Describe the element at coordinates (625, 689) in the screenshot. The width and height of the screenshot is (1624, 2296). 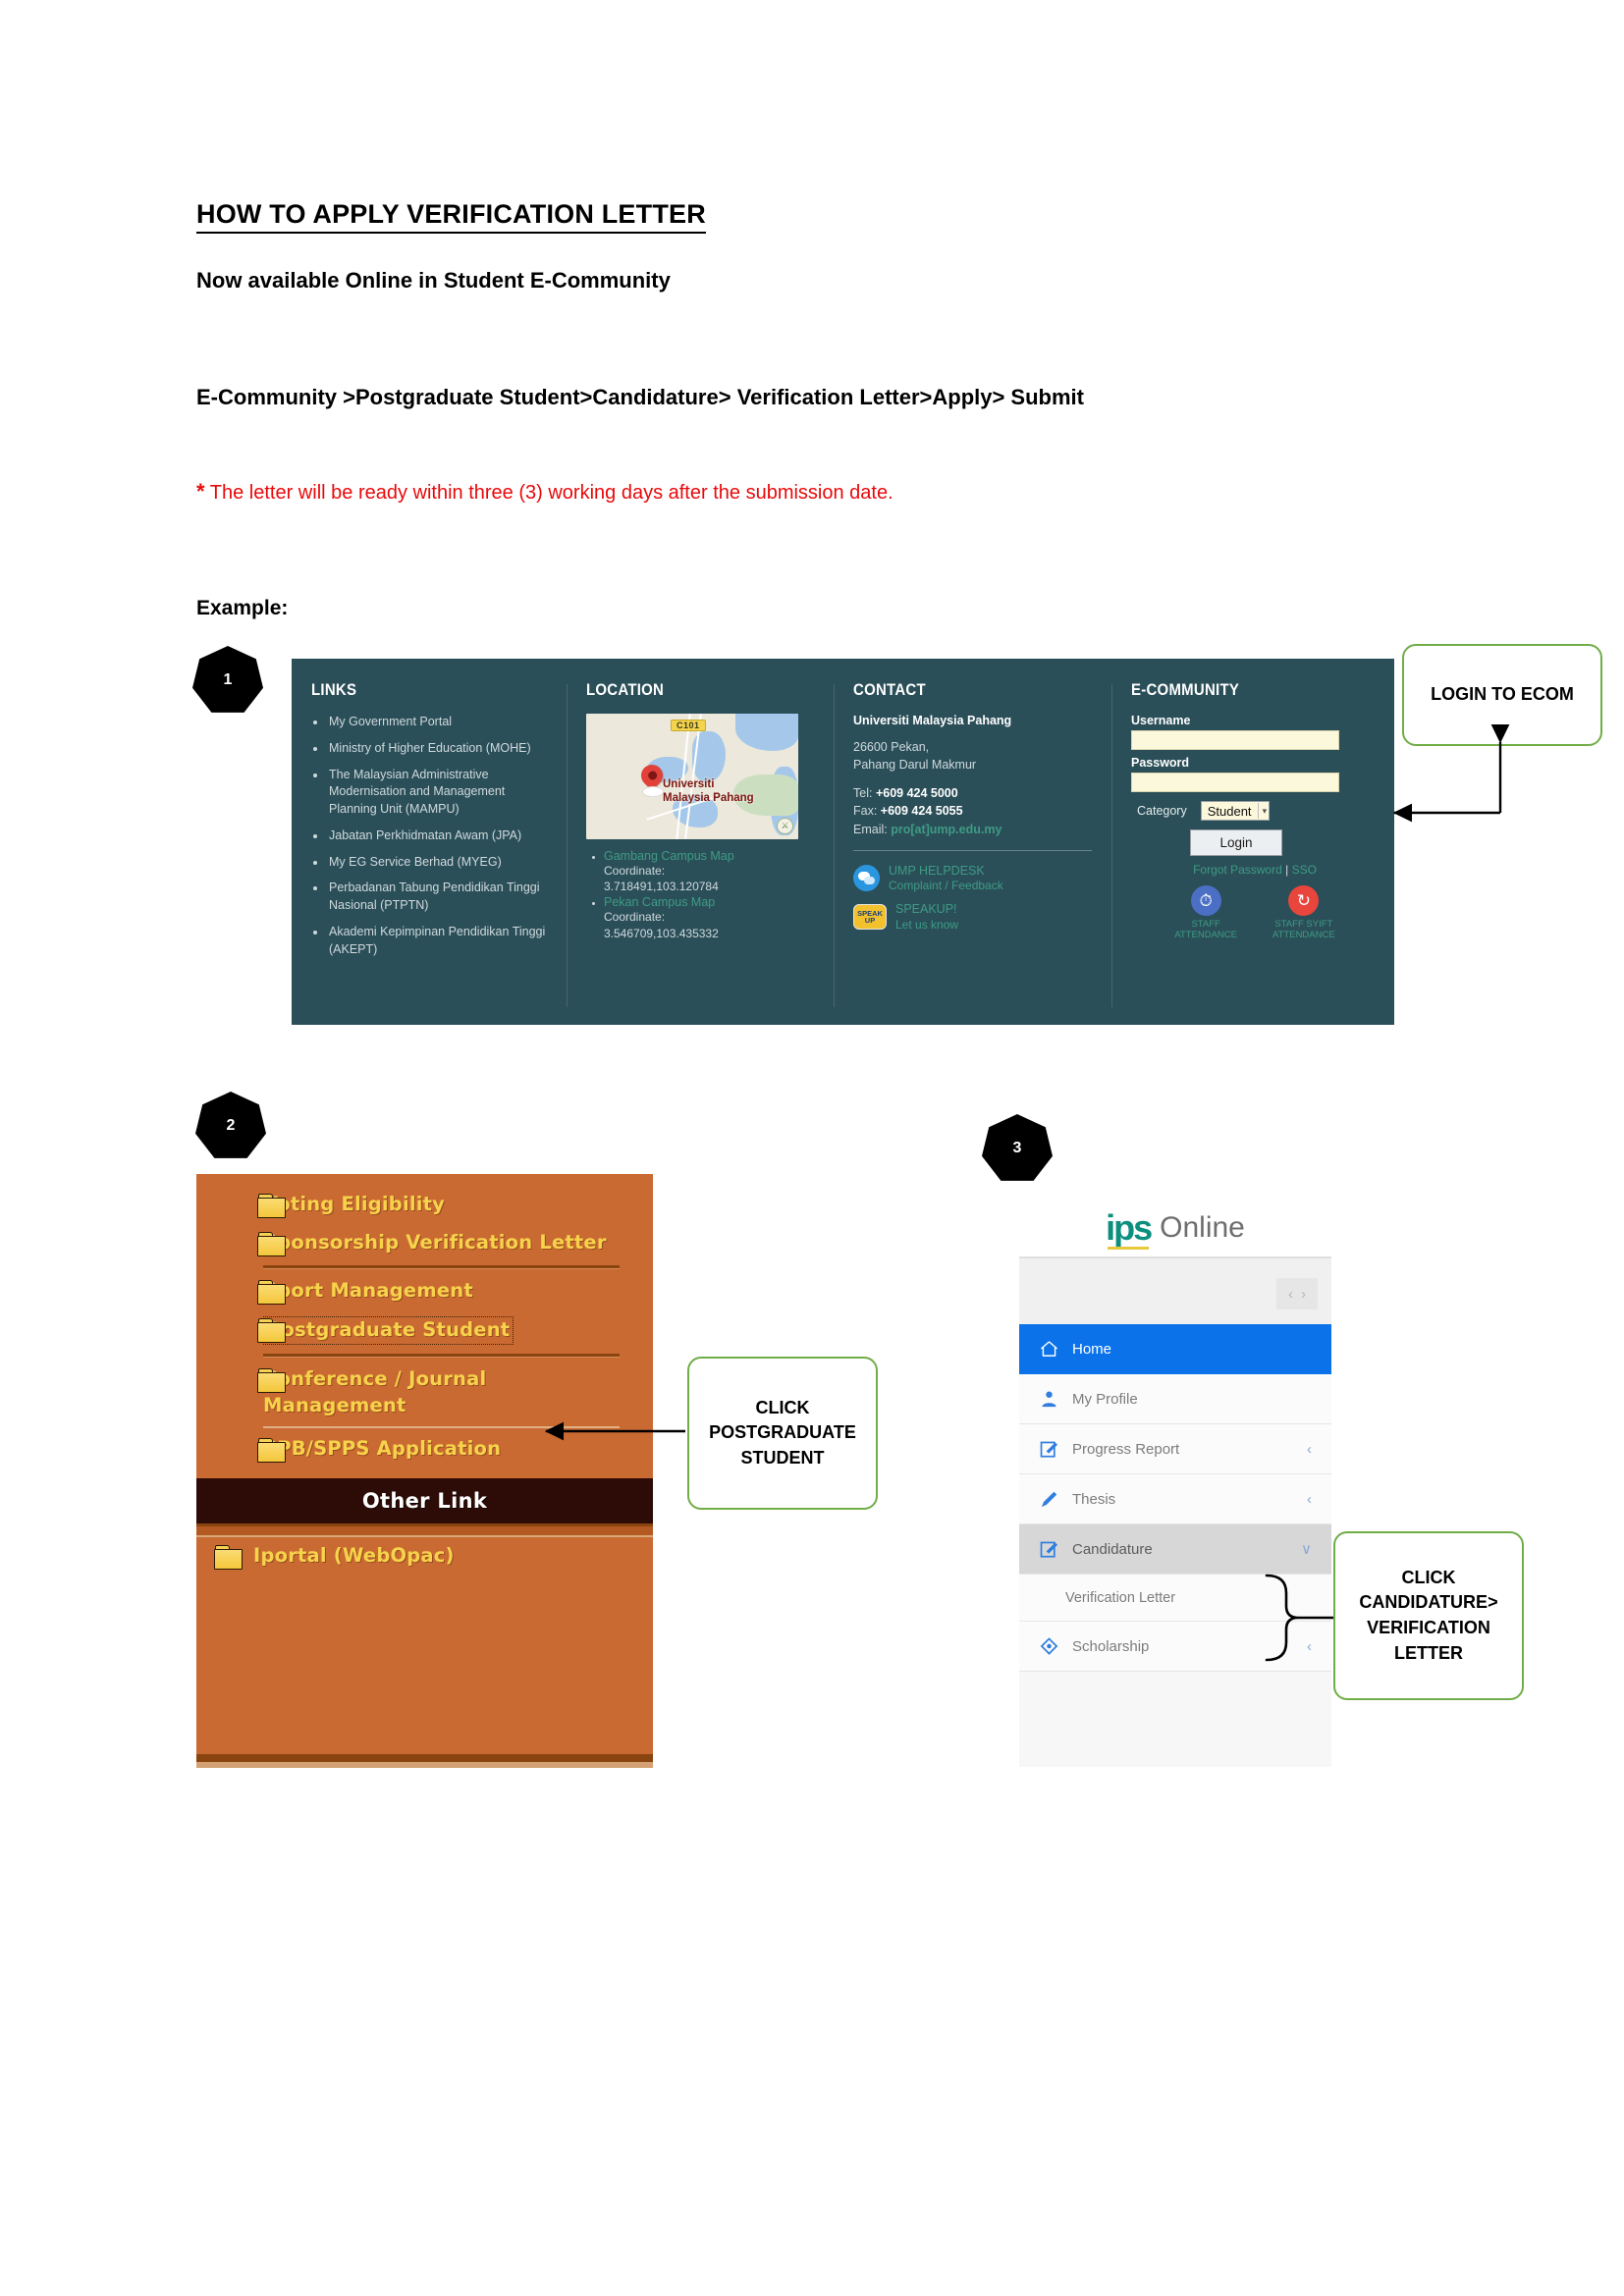
I see `location-heading: LOCATION` at that location.